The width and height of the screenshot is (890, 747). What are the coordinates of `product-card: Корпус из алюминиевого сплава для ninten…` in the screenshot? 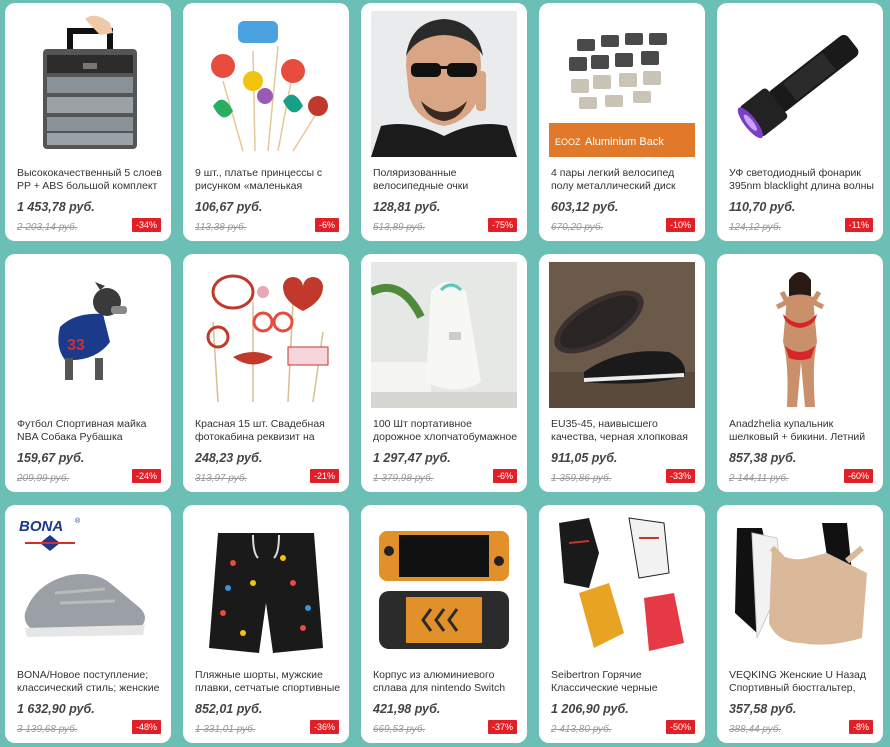 It's located at (444, 624).